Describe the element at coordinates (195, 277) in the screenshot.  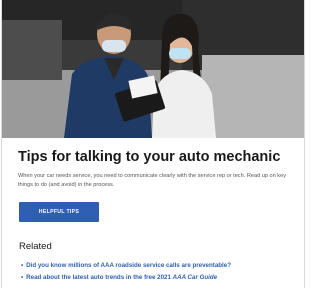
I see `related-link-car-guide-italic: AAA Car Guide` at that location.